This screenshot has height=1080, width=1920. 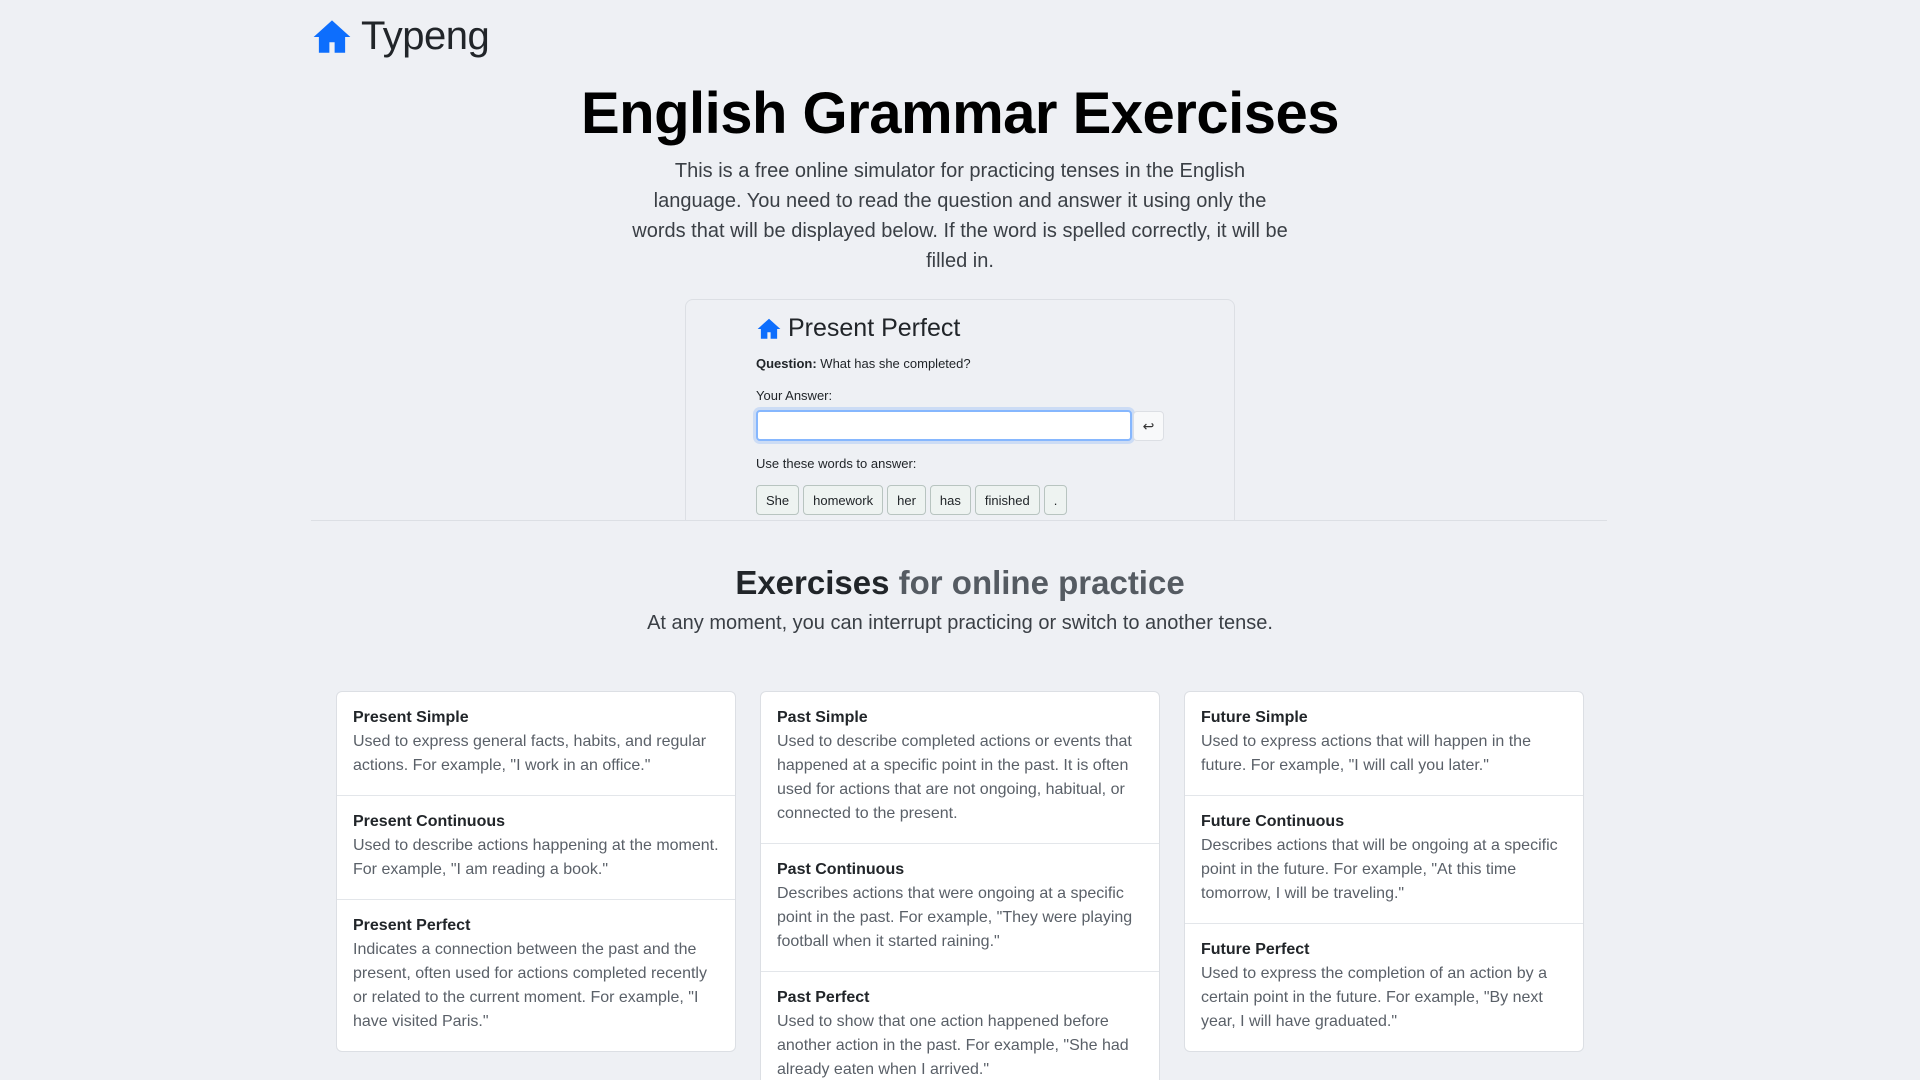 What do you see at coordinates (412, 925) in the screenshot?
I see `tense-name: Present Perfect` at bounding box center [412, 925].